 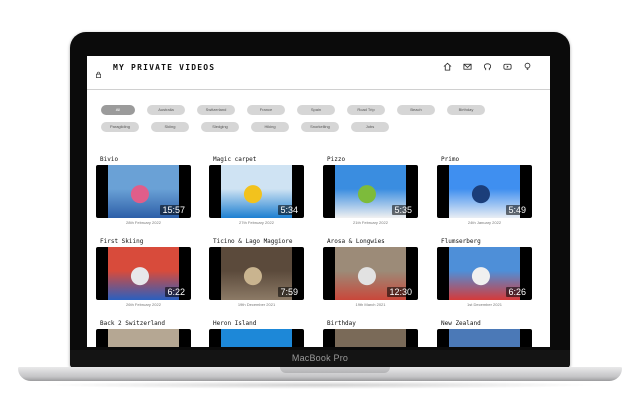 I want to click on bulb-icon, so click(x=527, y=66).